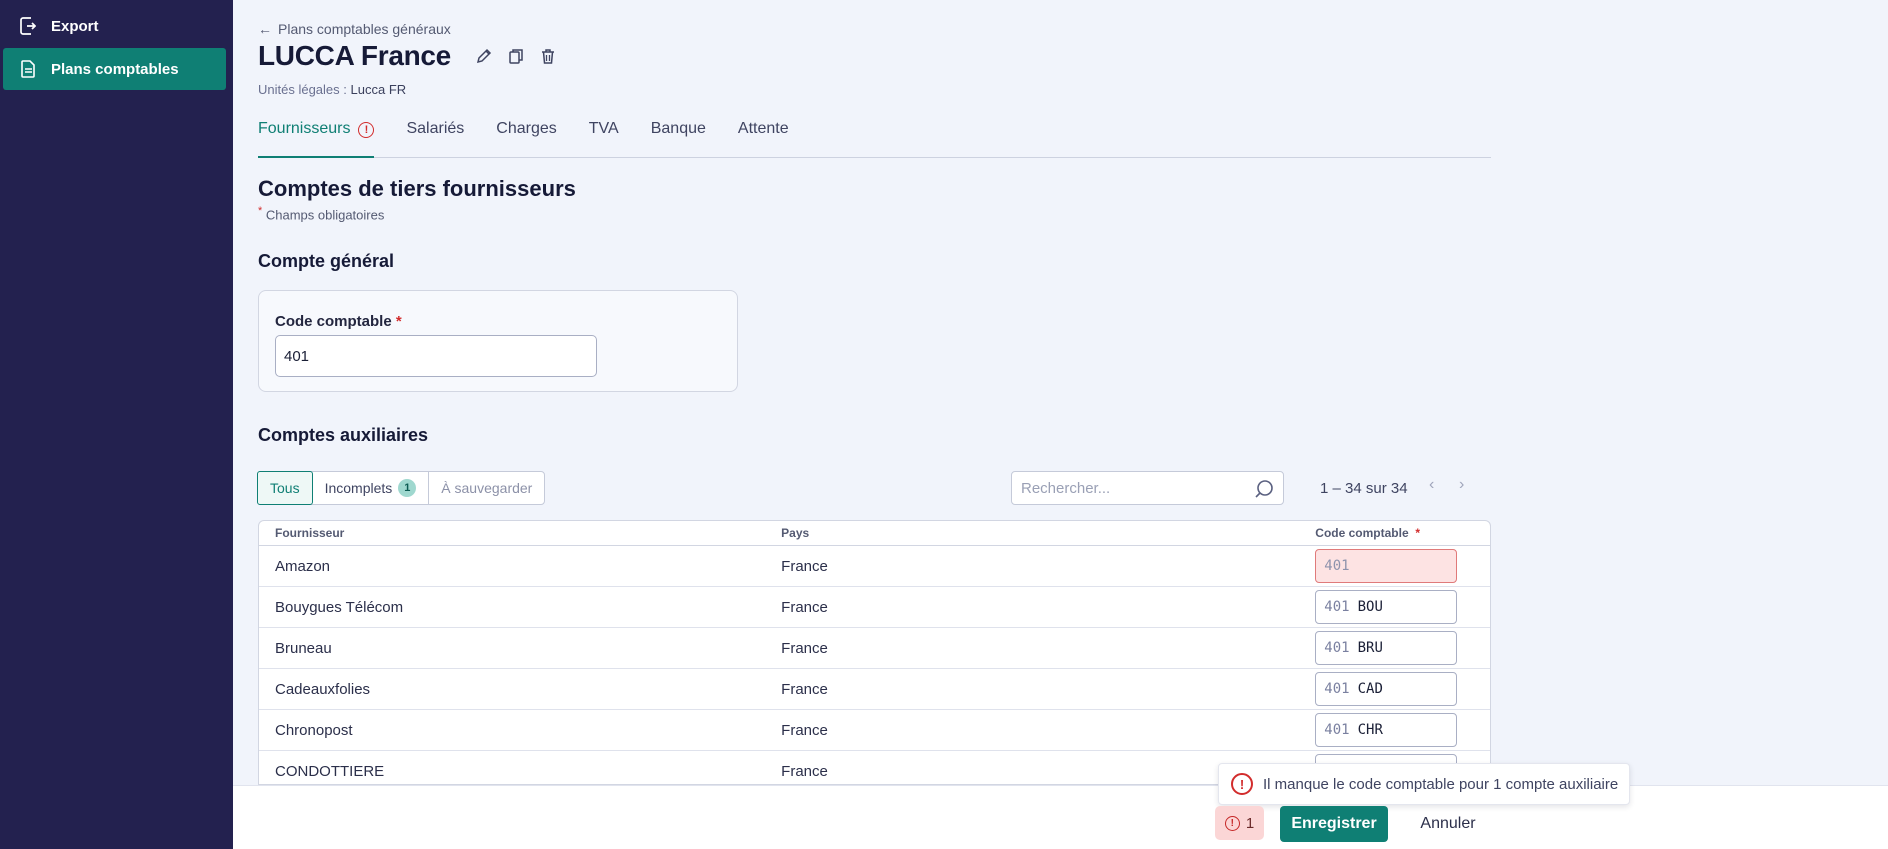 This screenshot has width=1888, height=849. Describe the element at coordinates (874, 566) in the screenshot. I see `table-row: Amazon France 401` at that location.